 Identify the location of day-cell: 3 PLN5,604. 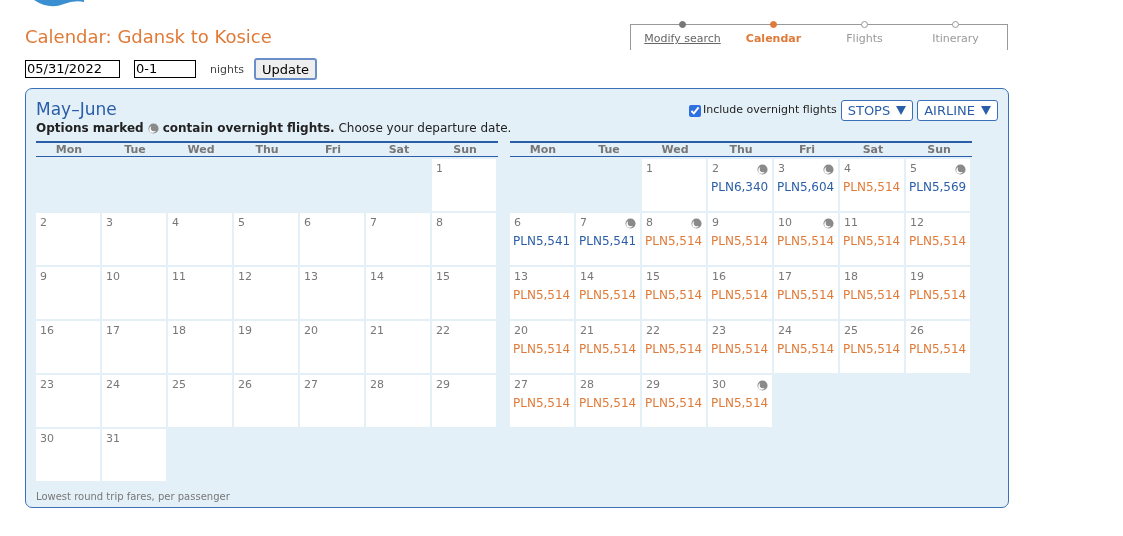
(806, 185).